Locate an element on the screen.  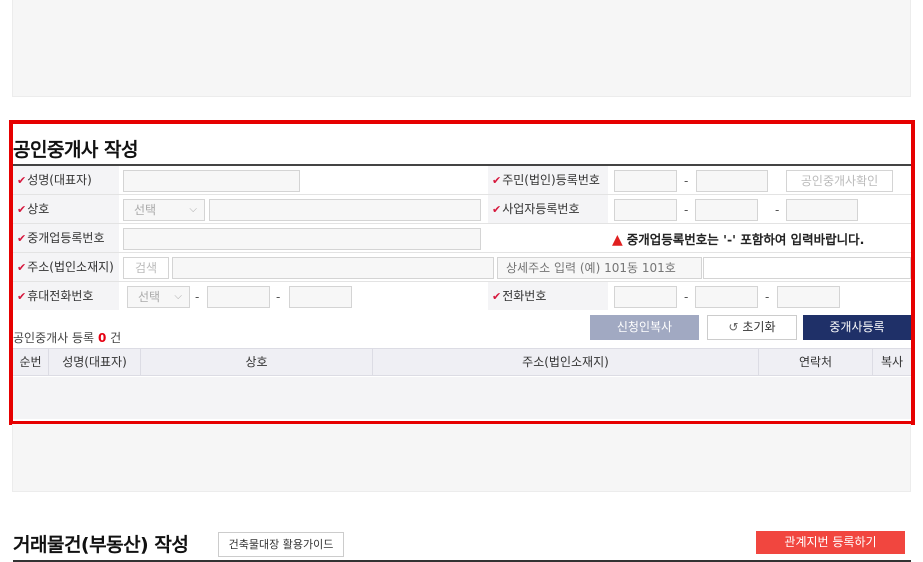
broker-reg-label-text: 중개업등록번호 is located at coordinates (66, 238).